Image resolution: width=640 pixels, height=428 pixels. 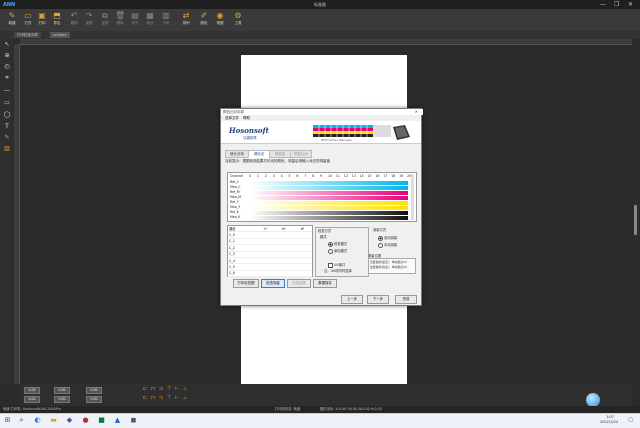 I want to click on radio-auto-measure: 自动测量, so click(x=387, y=238).